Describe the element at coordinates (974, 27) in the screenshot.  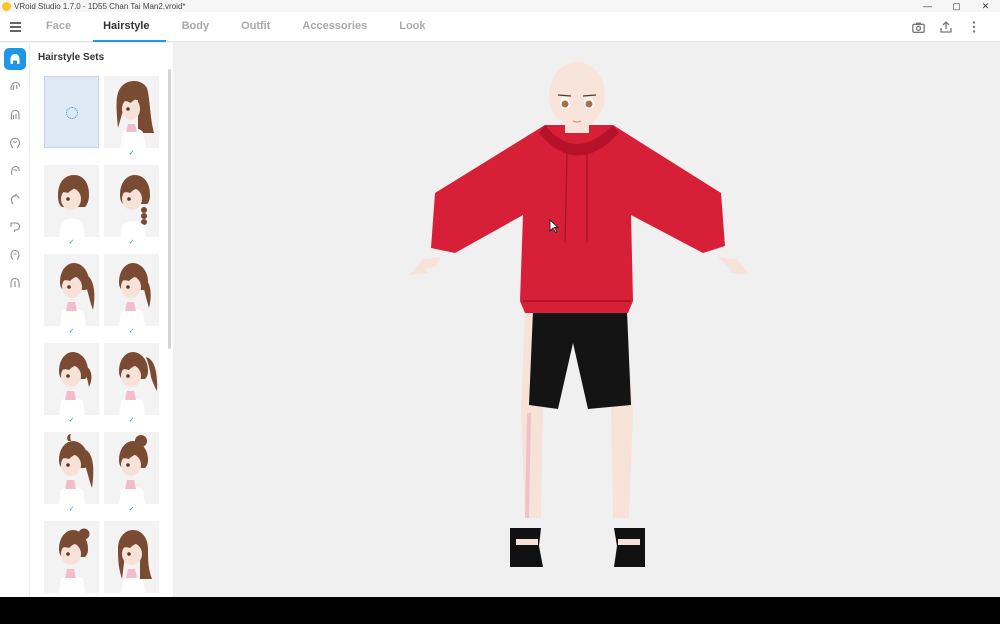
I see `more-vertical-icon` at that location.